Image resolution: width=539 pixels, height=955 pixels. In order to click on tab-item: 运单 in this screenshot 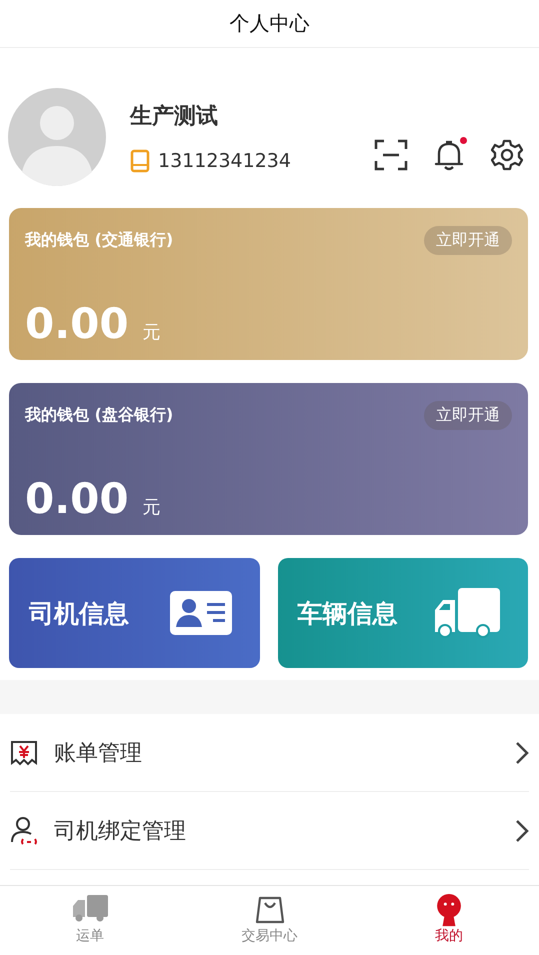, I will do `click(90, 920)`.